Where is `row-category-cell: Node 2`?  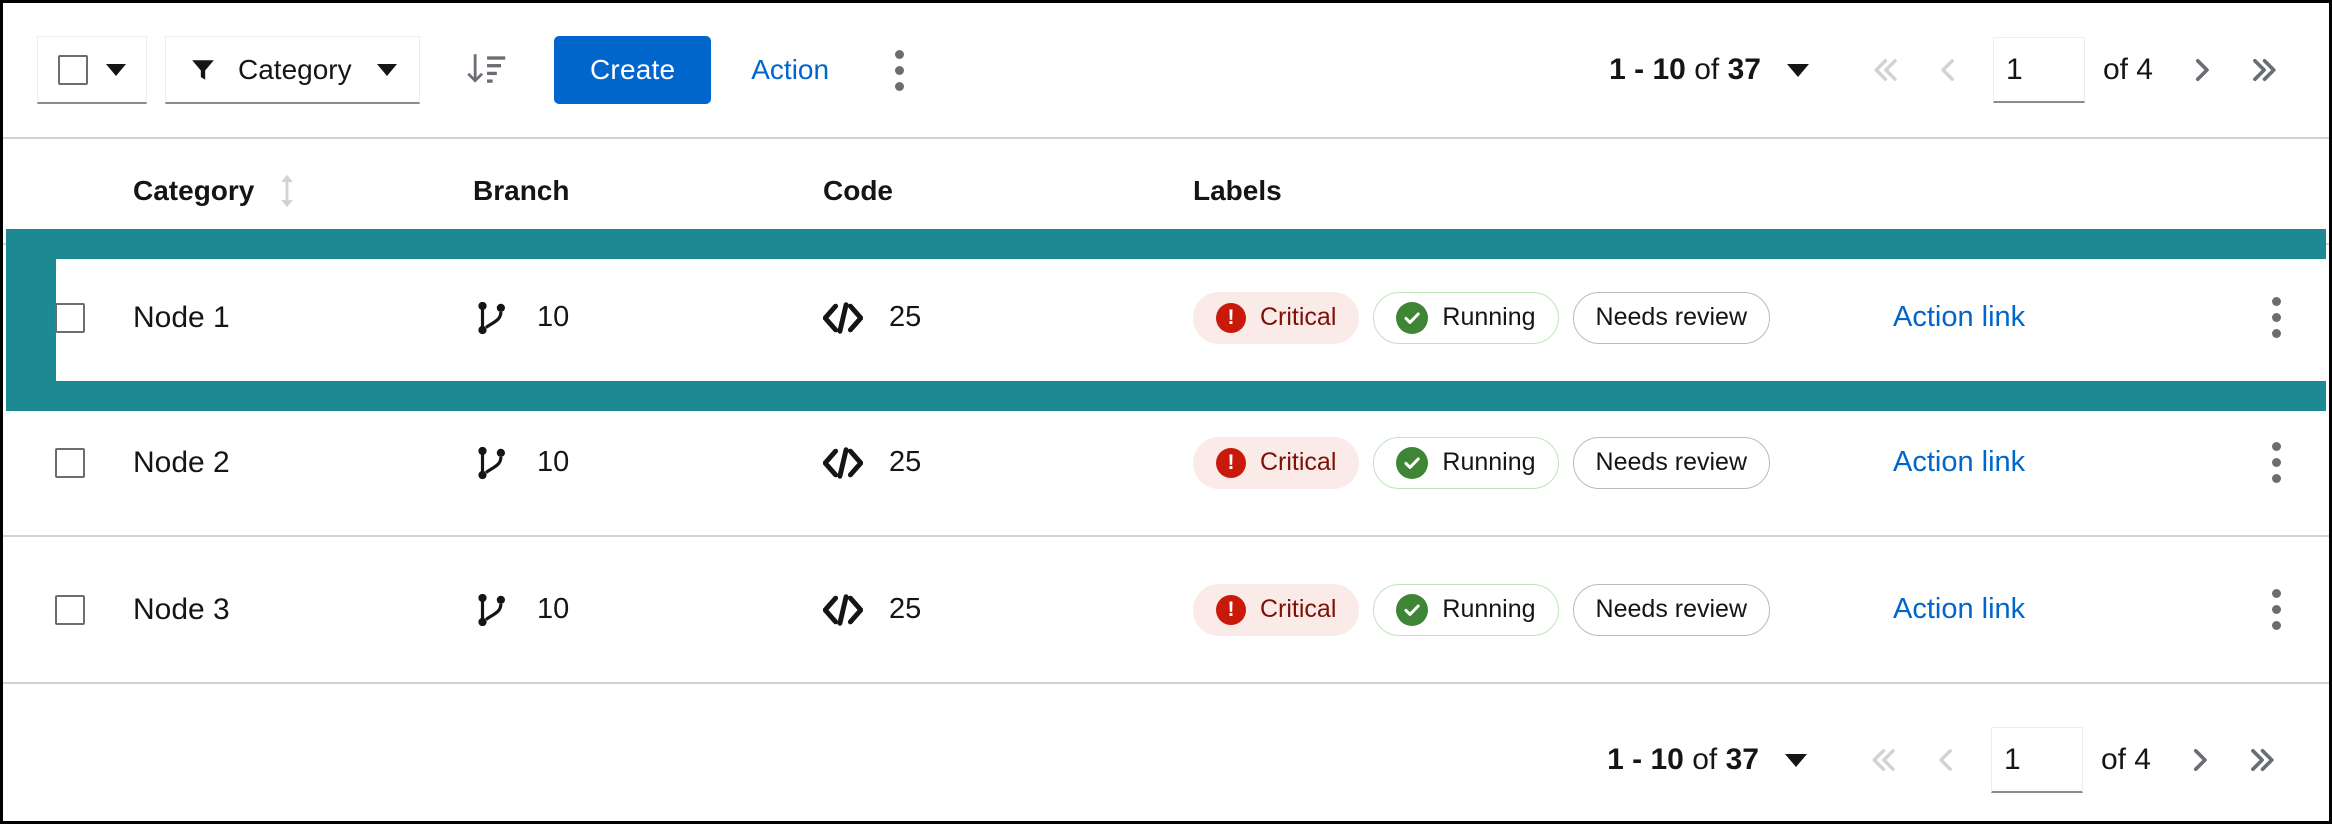 row-category-cell: Node 2 is located at coordinates (303, 463).